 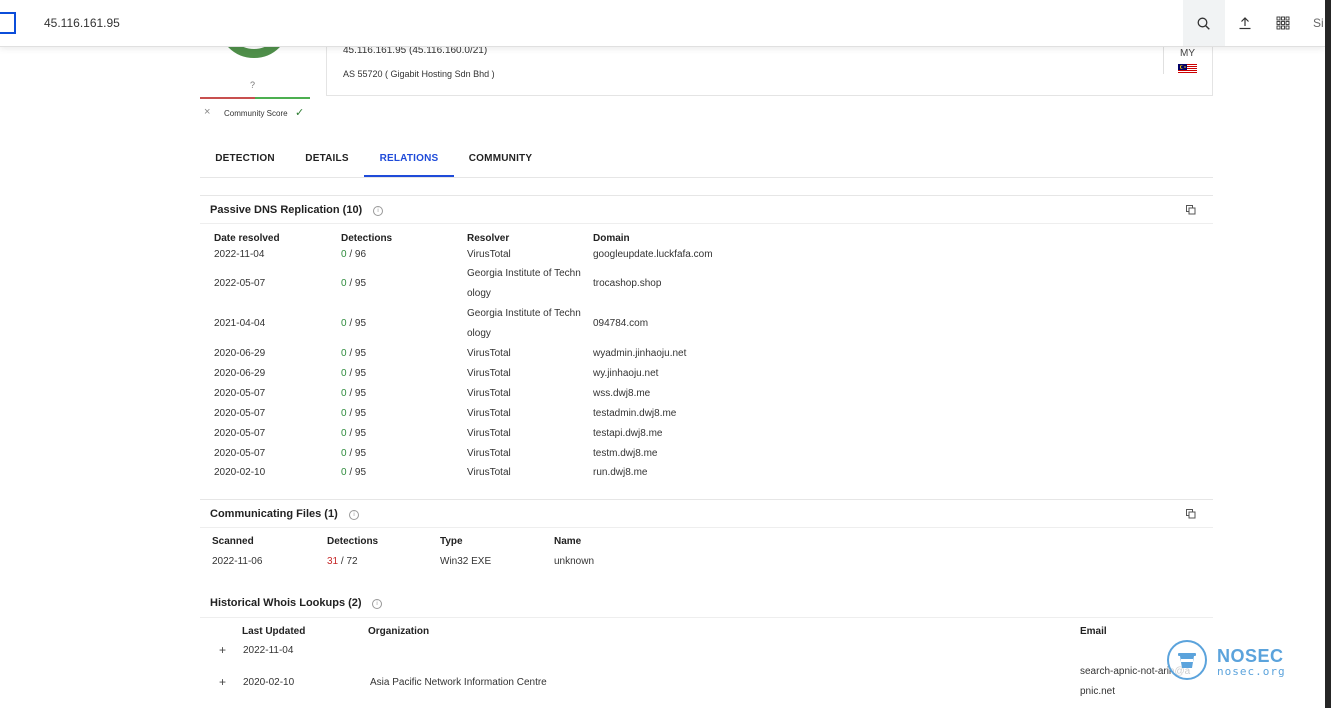 What do you see at coordinates (233, 541) in the screenshot?
I see `column-header: Scanned` at bounding box center [233, 541].